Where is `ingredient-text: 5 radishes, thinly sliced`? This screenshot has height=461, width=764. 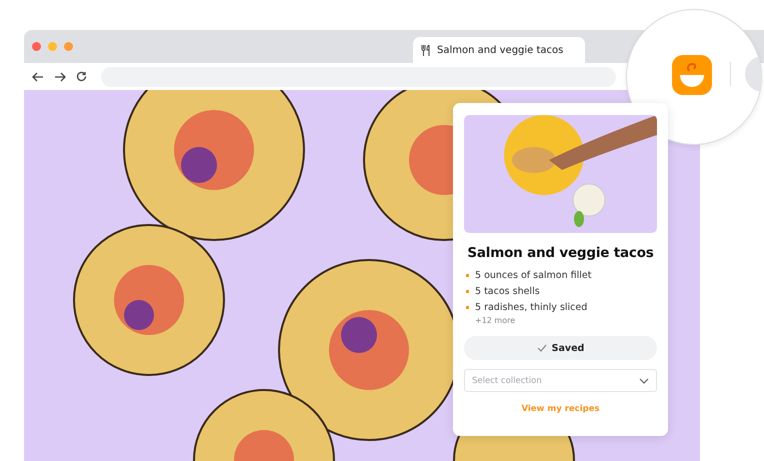 ingredient-text: 5 radishes, thinly sliced is located at coordinates (531, 307).